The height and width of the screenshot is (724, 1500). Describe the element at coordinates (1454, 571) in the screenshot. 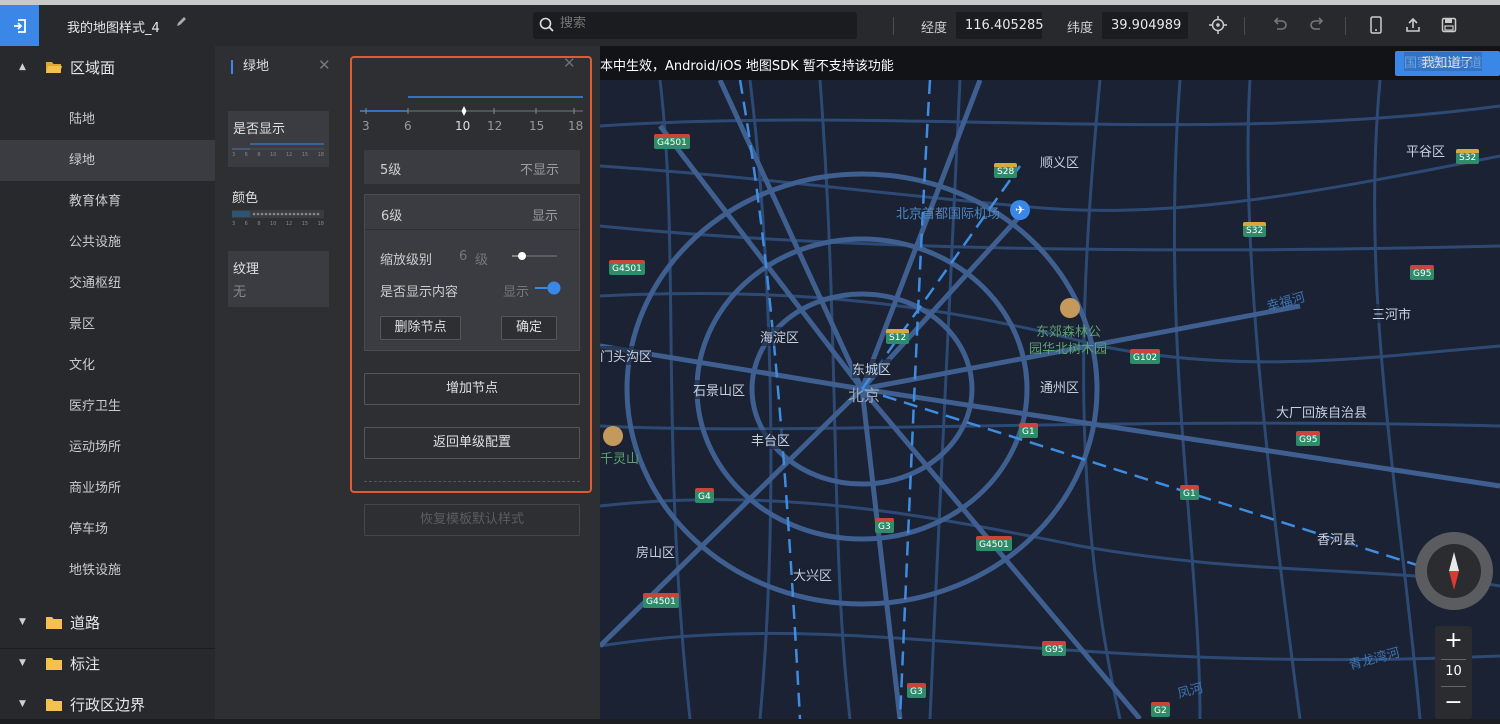

I see `compass-control` at that location.